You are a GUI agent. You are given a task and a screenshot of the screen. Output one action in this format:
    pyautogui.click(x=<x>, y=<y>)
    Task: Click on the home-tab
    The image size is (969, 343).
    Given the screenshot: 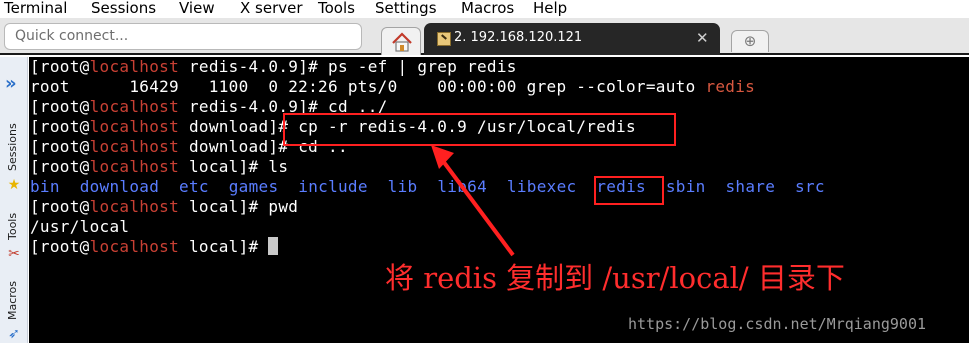 What is the action you would take?
    pyautogui.click(x=401, y=41)
    